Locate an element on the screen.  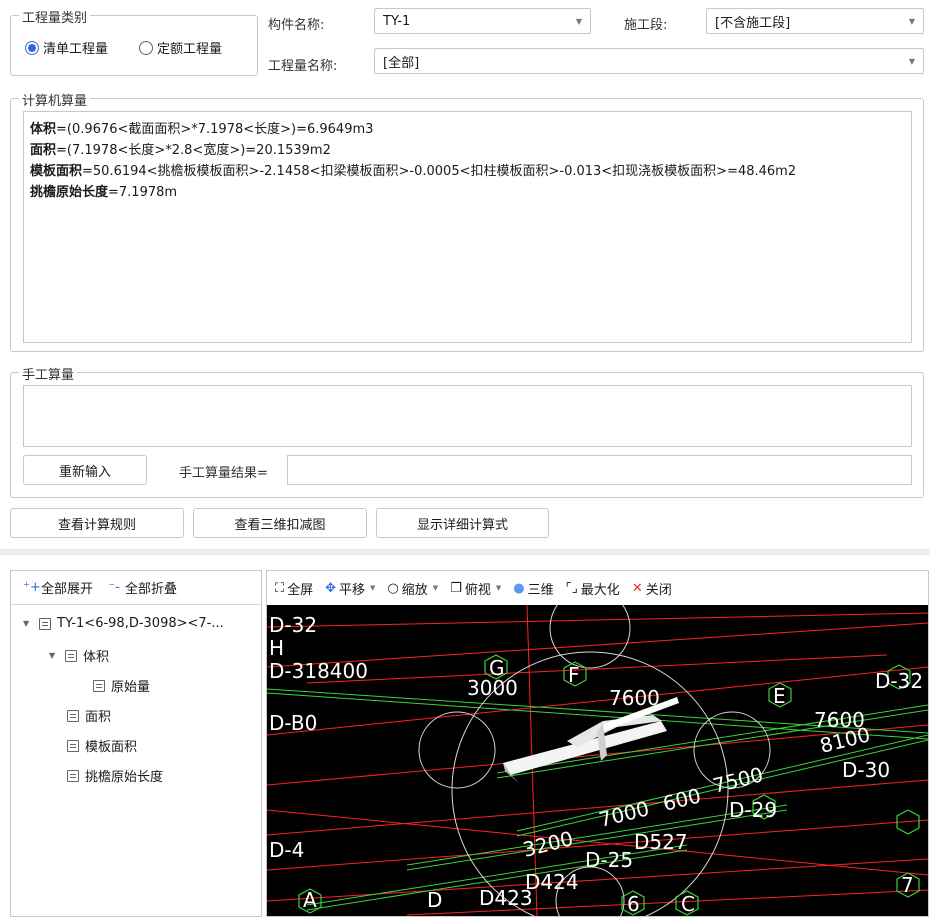
pan-button: ✥ 平移 ▼ is located at coordinates (350, 588).